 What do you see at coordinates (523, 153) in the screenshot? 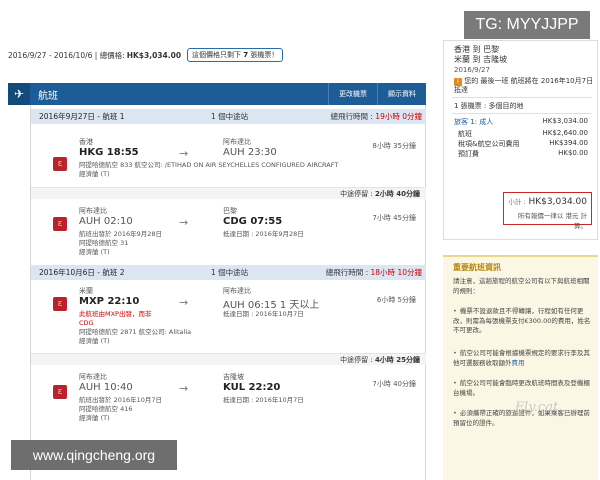
I see `booking-fee-row: 預訂費 HK$0.00` at bounding box center [523, 153].